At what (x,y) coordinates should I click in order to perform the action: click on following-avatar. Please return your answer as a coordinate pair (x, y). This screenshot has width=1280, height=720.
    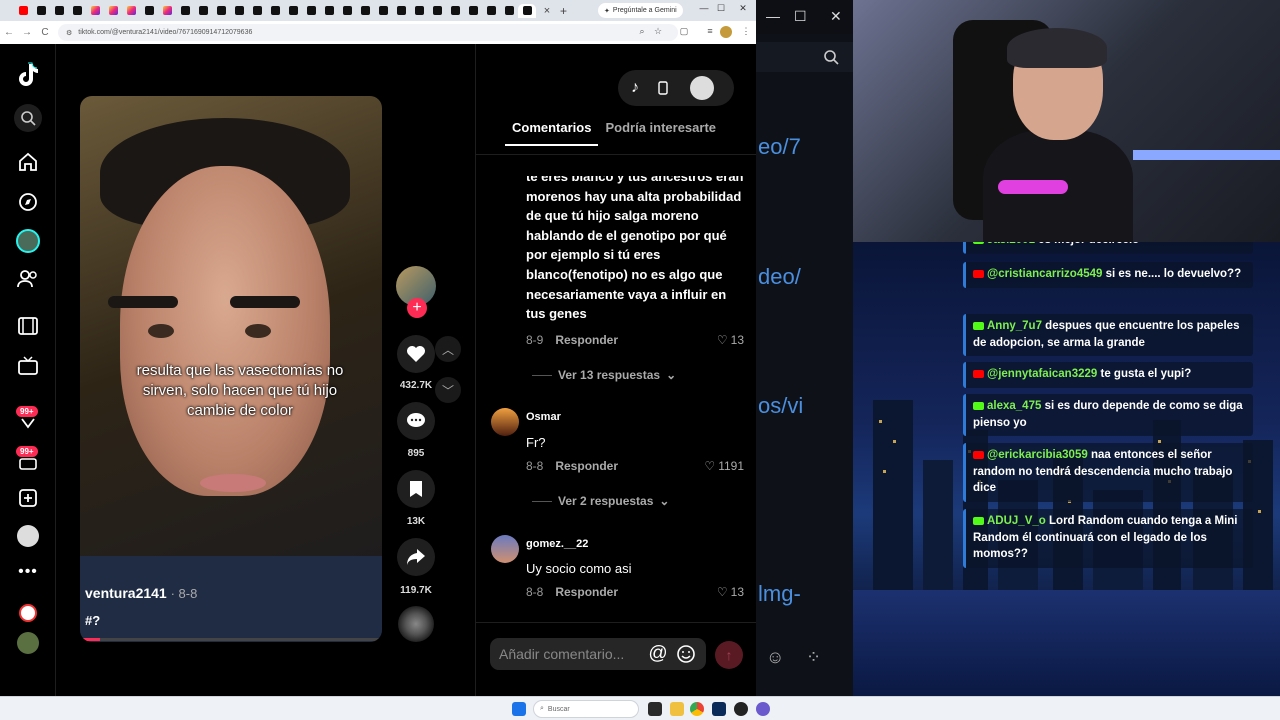
    Looking at the image, I should click on (28, 241).